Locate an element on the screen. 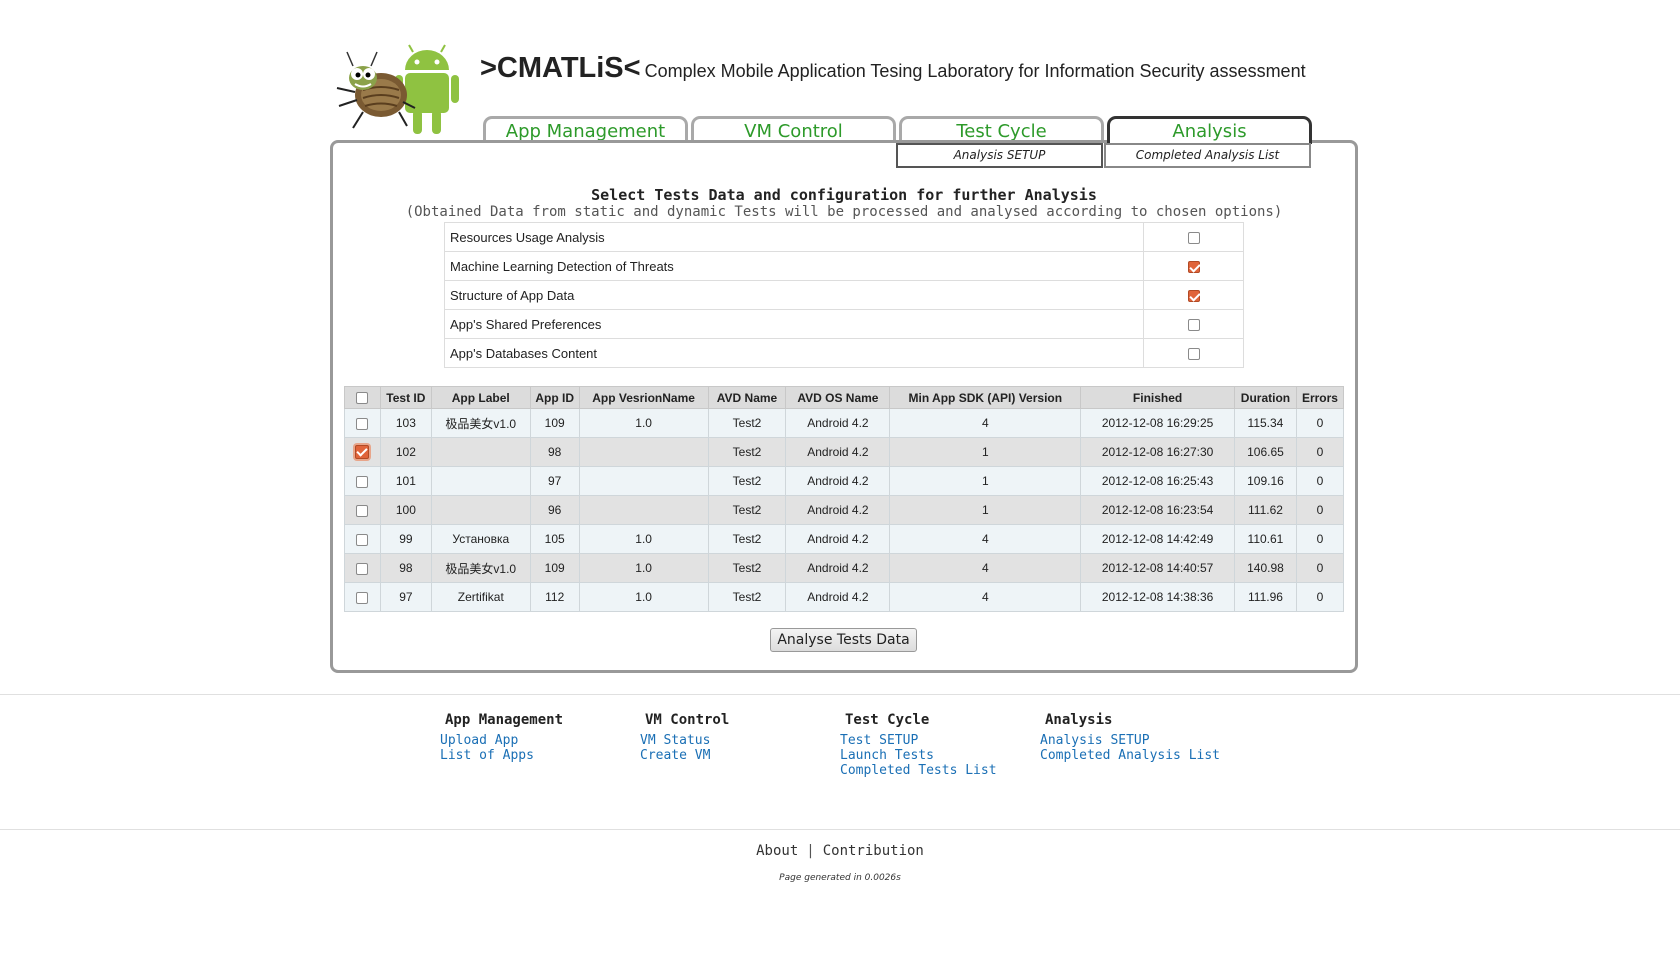  analysis-option-row: Structure of App Data is located at coordinates (844, 295).